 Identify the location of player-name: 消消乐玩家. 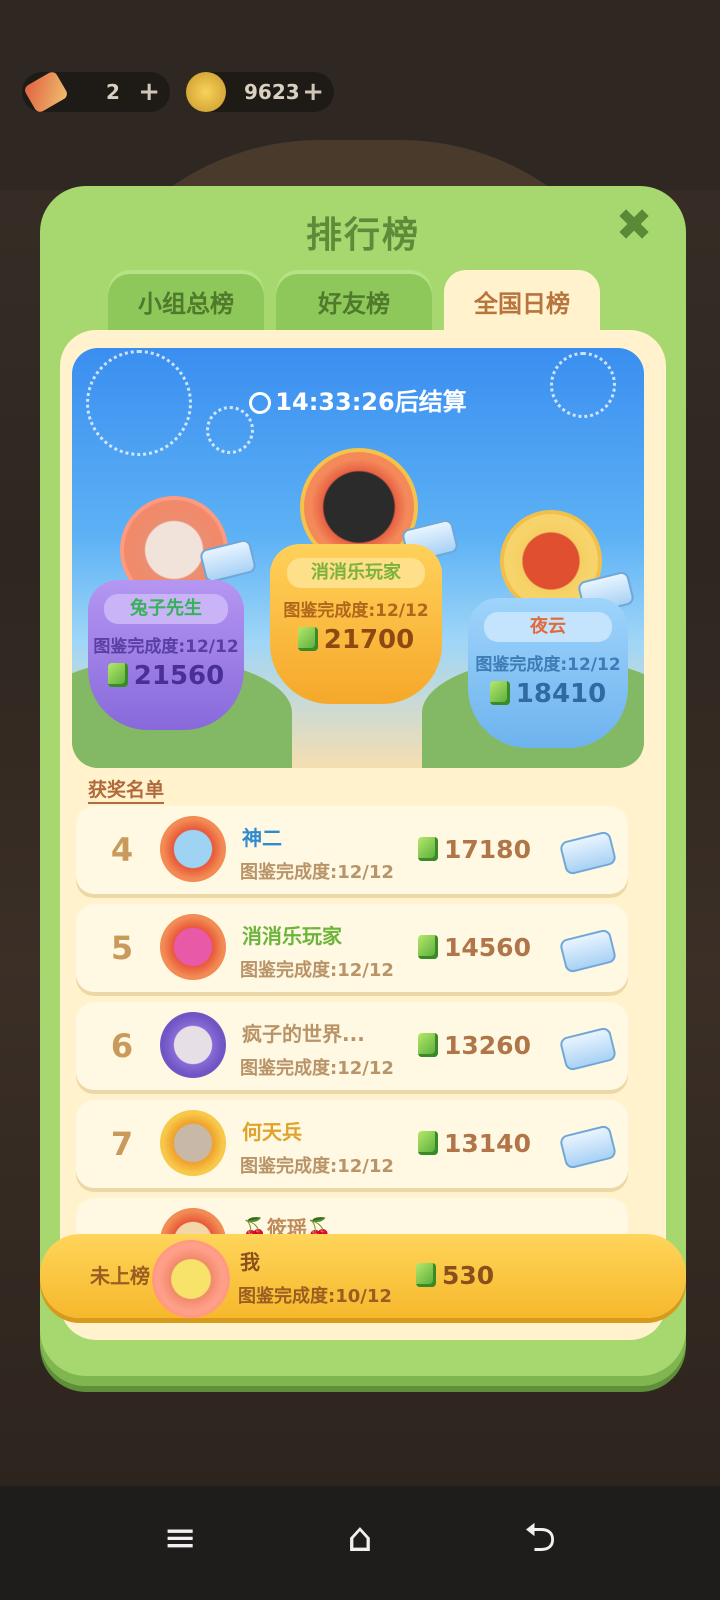
(292, 936).